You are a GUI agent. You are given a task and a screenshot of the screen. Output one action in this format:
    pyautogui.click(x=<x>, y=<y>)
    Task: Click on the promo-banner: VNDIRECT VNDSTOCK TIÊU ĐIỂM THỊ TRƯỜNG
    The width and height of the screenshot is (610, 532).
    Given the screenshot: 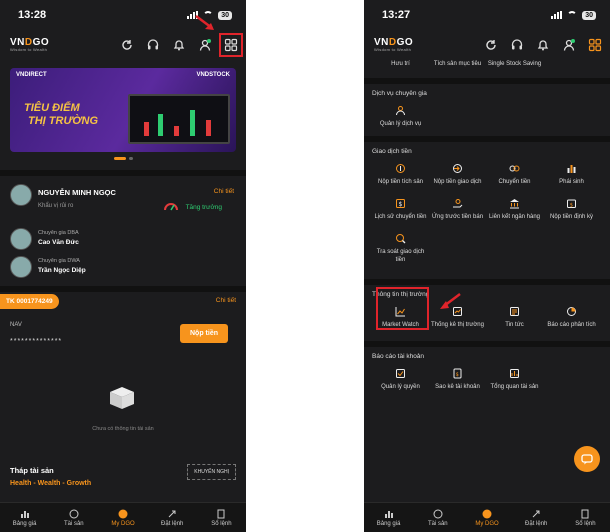 What is the action you would take?
    pyautogui.click(x=123, y=110)
    